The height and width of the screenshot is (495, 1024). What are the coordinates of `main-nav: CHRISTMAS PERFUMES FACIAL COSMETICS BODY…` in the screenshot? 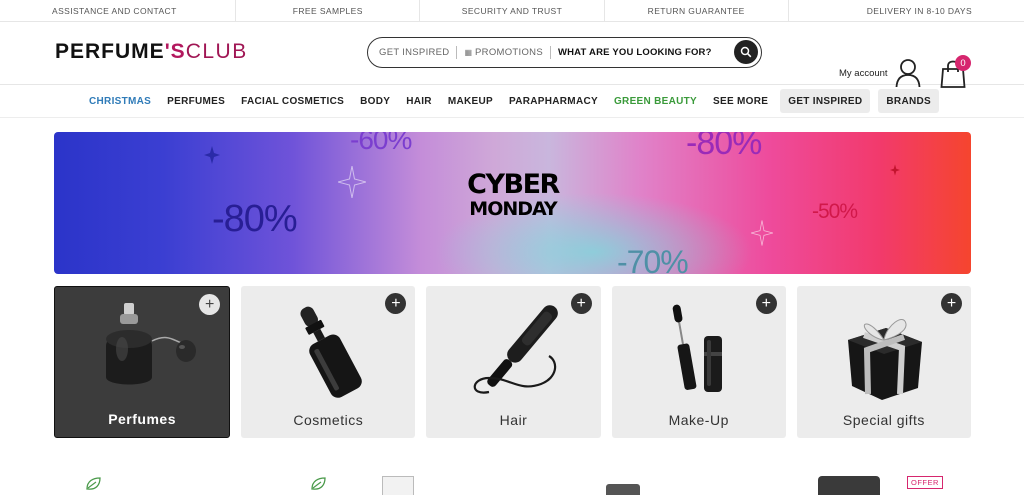 It's located at (512, 101).